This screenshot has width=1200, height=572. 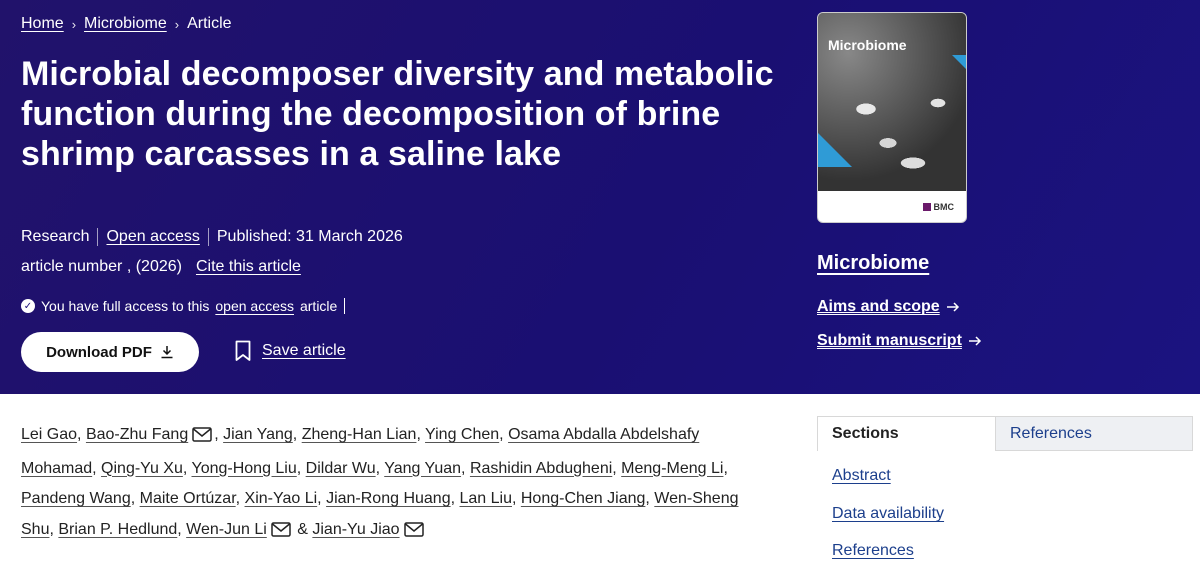 What do you see at coordinates (101, 266) in the screenshot?
I see `article-number: article number , (2026)` at bounding box center [101, 266].